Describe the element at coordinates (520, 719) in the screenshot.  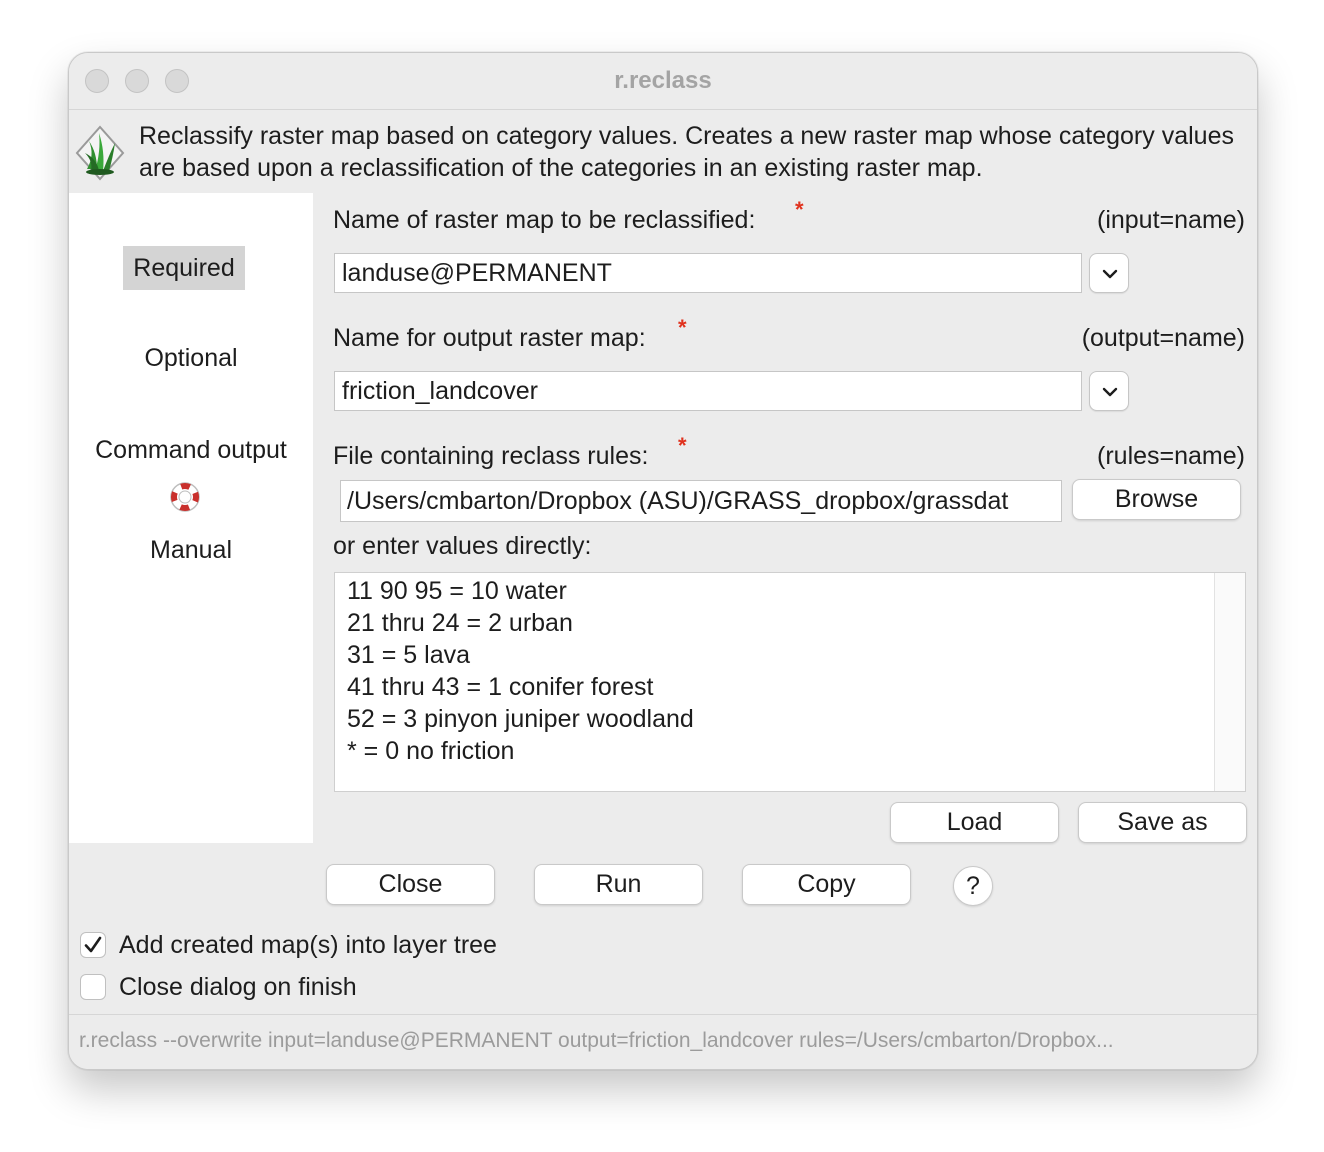
I see `rule-line: 52 = 3 pinyon juniper woodland` at that location.